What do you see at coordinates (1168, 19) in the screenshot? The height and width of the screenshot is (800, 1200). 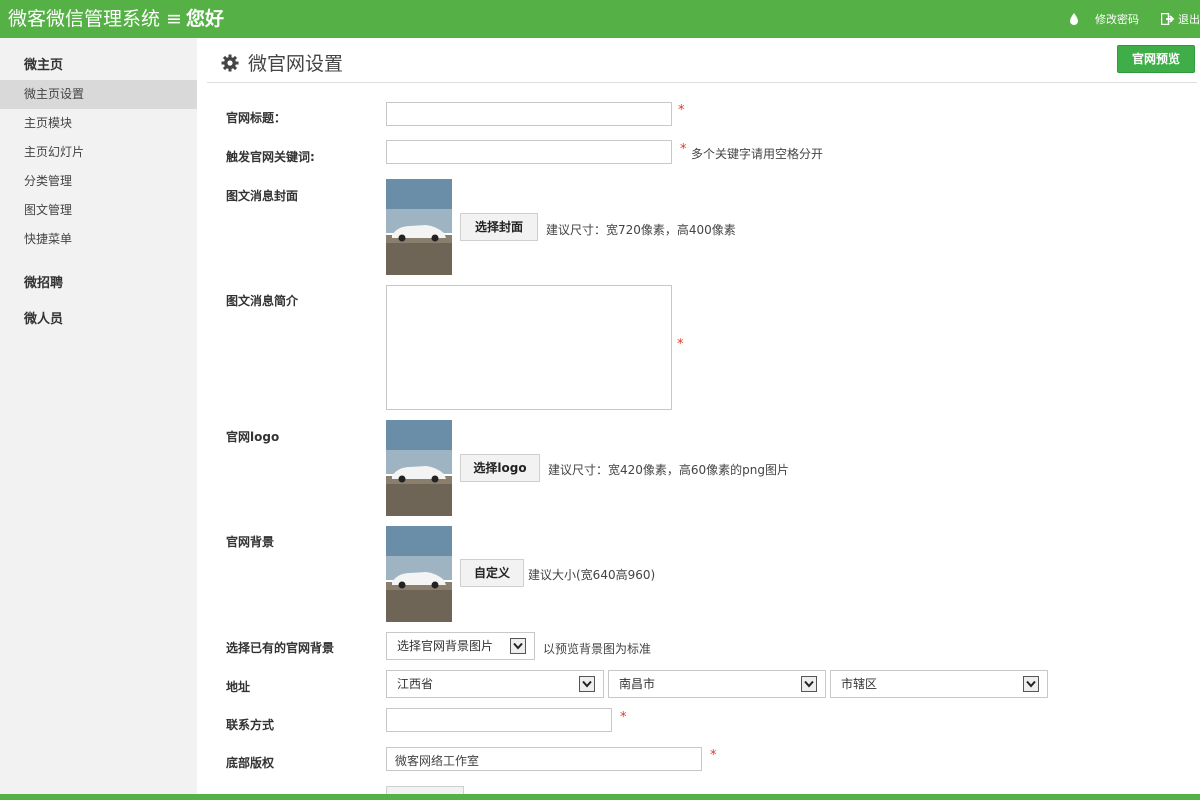 I see `logout-icon` at bounding box center [1168, 19].